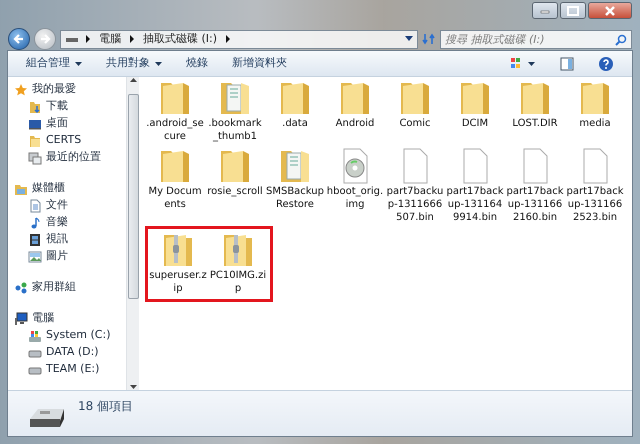 The image size is (640, 444). Describe the element at coordinates (35, 205) in the screenshot. I see `document-icon` at that location.